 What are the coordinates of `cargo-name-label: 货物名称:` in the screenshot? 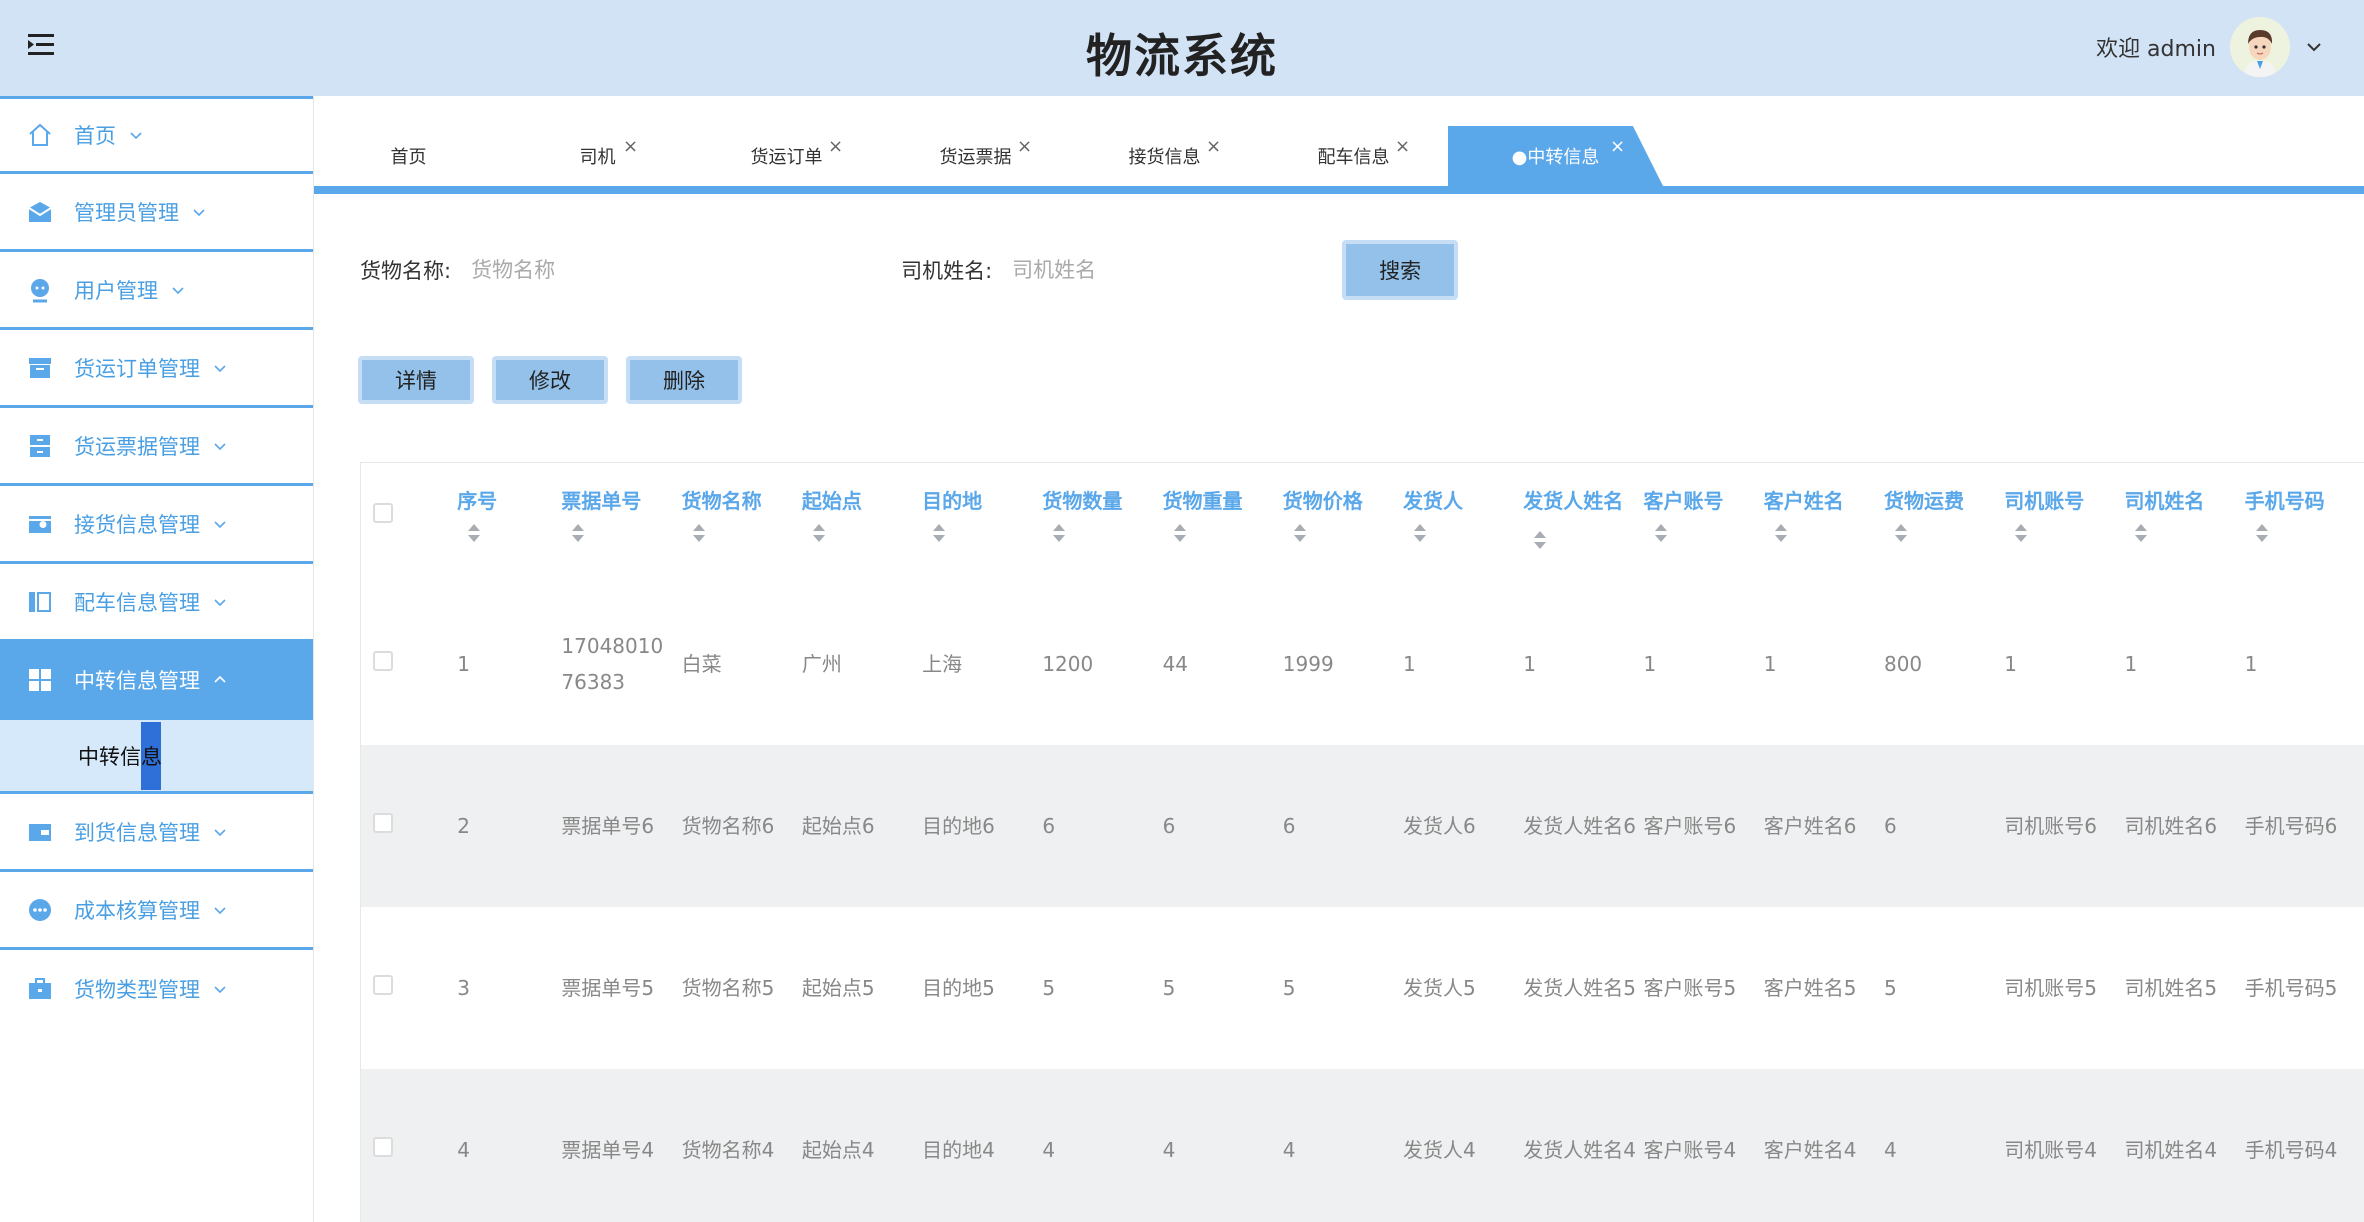 It's located at (406, 271).